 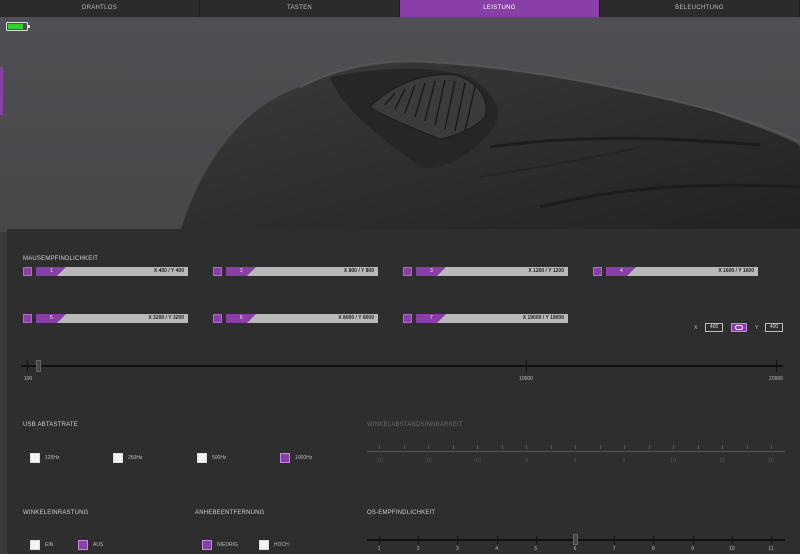 What do you see at coordinates (41, 545) in the screenshot?
I see `angle-snapping-on: EIN` at bounding box center [41, 545].